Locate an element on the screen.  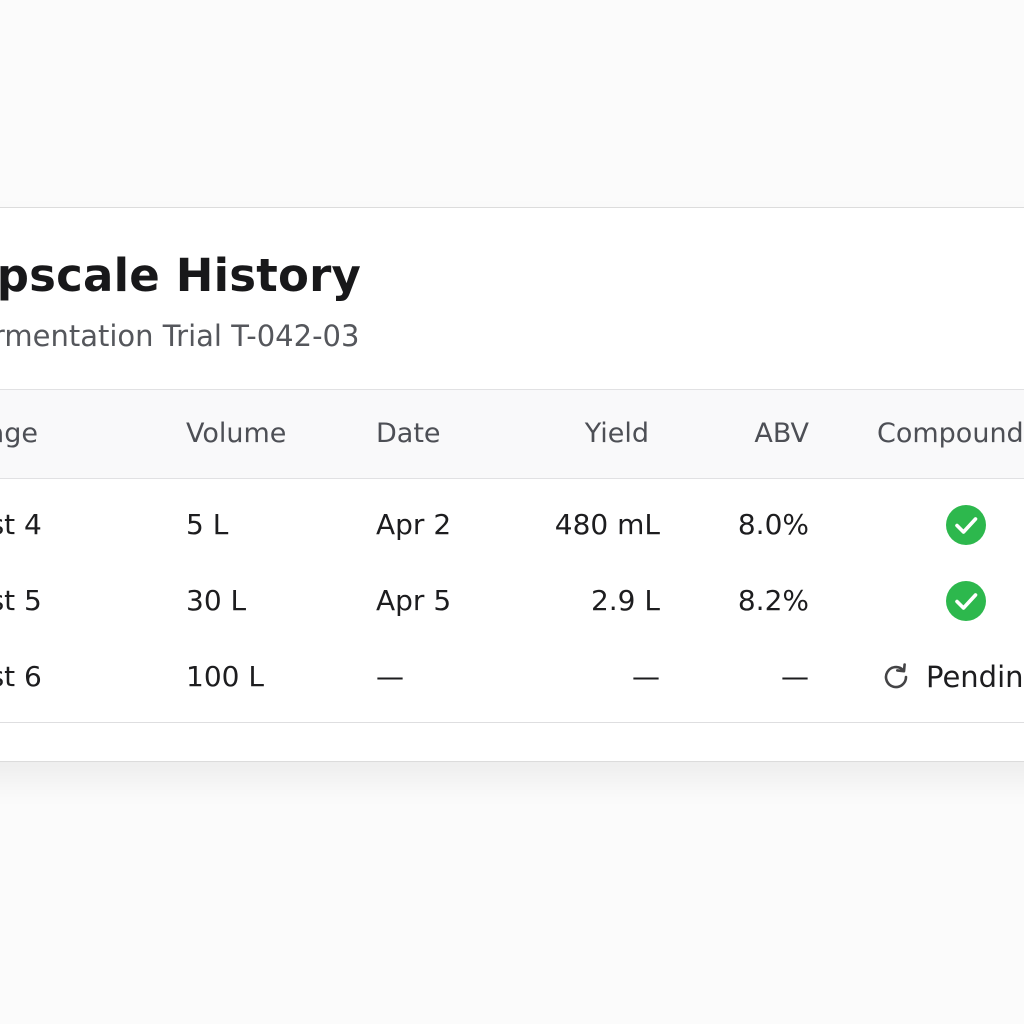
table-header: Stage Volume Date Yield ABV Compound is located at coordinates (512, 434).